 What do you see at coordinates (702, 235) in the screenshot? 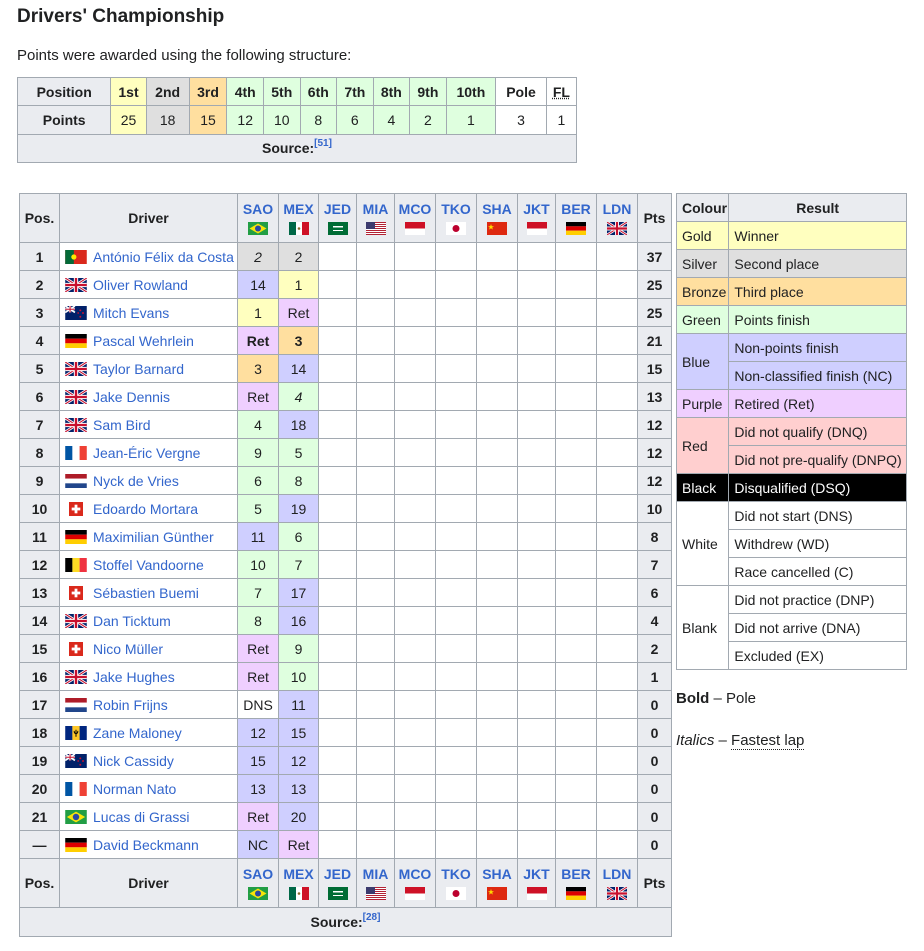
I see `key-colour: Gold` at bounding box center [702, 235].